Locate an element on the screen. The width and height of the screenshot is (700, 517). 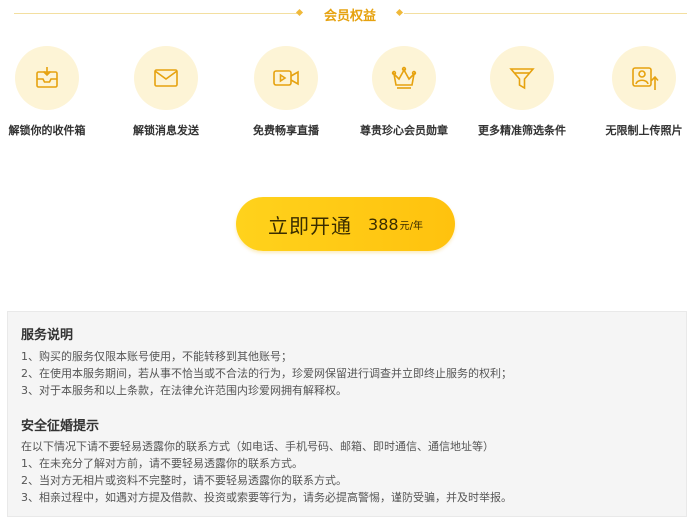
service-line: 3、对于本服务和以上条款，在法律允许范围内珍爱网拥有解释权。 is located at coordinates (184, 390).